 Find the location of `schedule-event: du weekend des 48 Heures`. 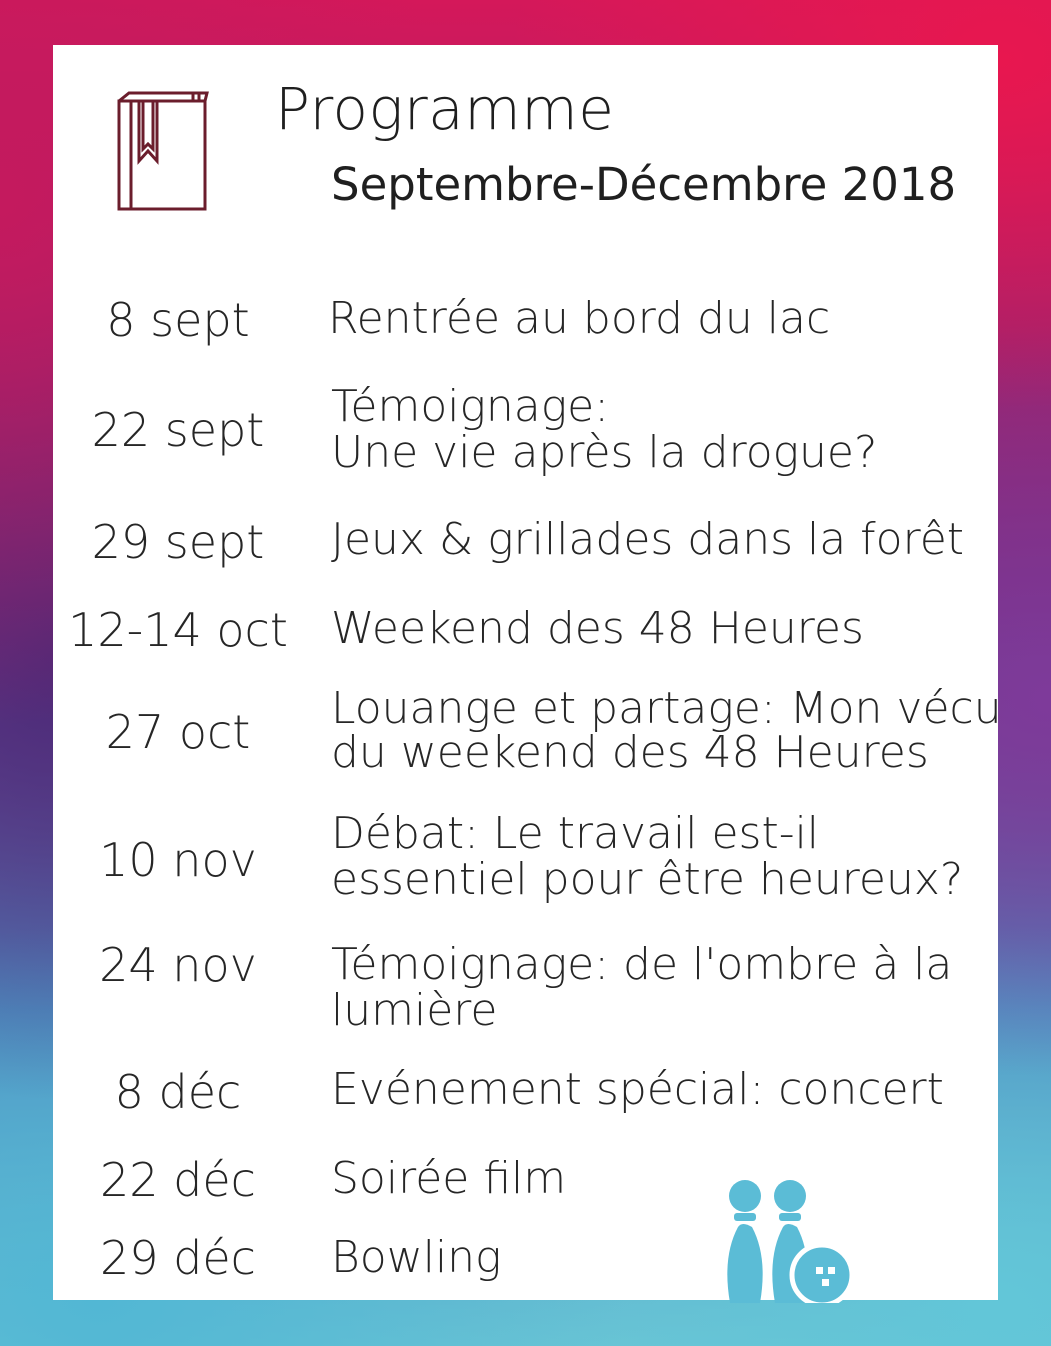

schedule-event: du weekend des 48 Heures is located at coordinates (630, 752).